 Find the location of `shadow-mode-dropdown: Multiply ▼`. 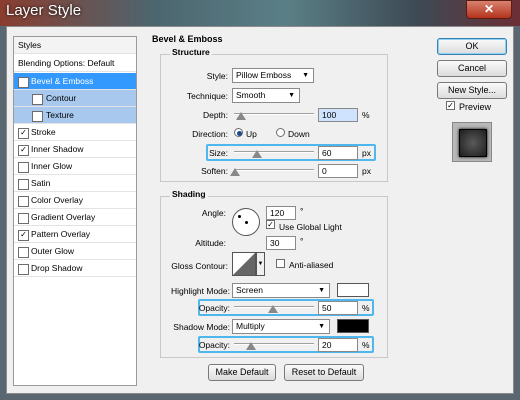

shadow-mode-dropdown: Multiply ▼ is located at coordinates (281, 326).